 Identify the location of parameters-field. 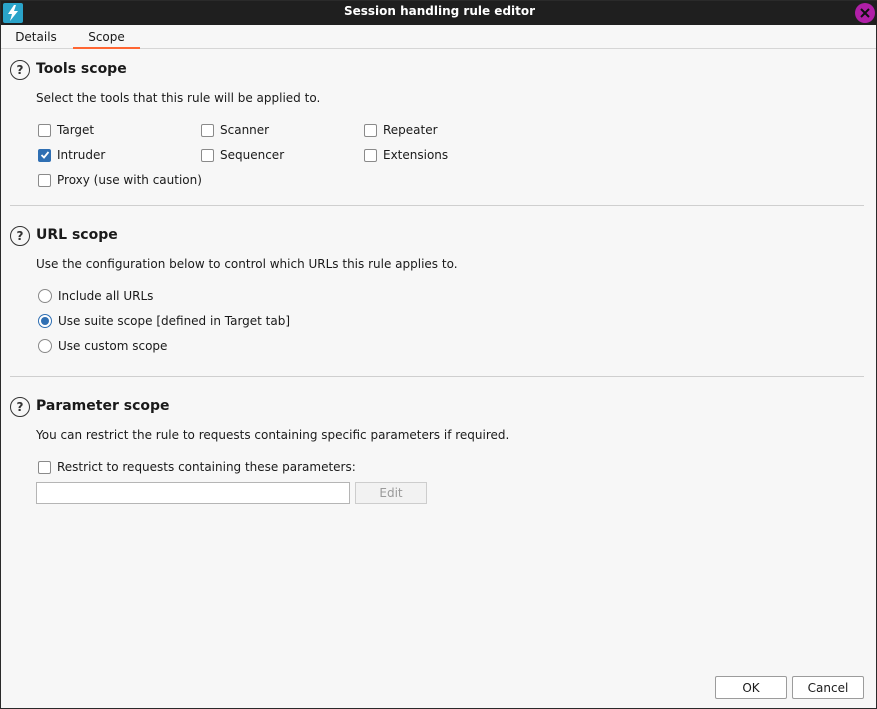
(193, 493).